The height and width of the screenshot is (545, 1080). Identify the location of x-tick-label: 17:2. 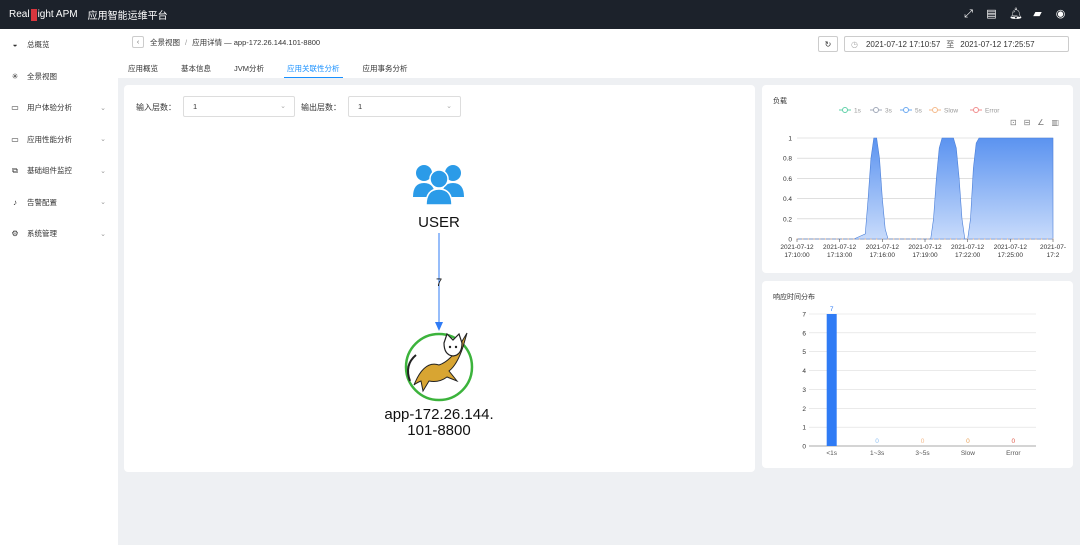
(1053, 255).